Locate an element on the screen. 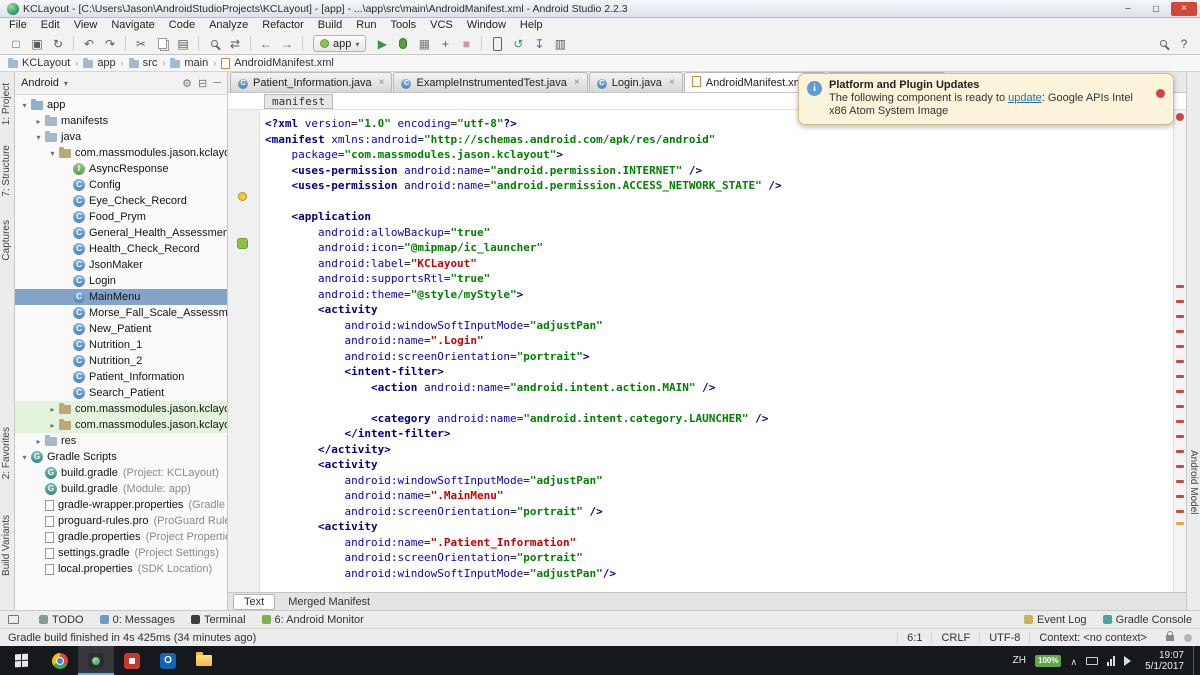  tree-item-gradle-scripts: ▾ G Gradle Scripts is located at coordinates (121, 457).